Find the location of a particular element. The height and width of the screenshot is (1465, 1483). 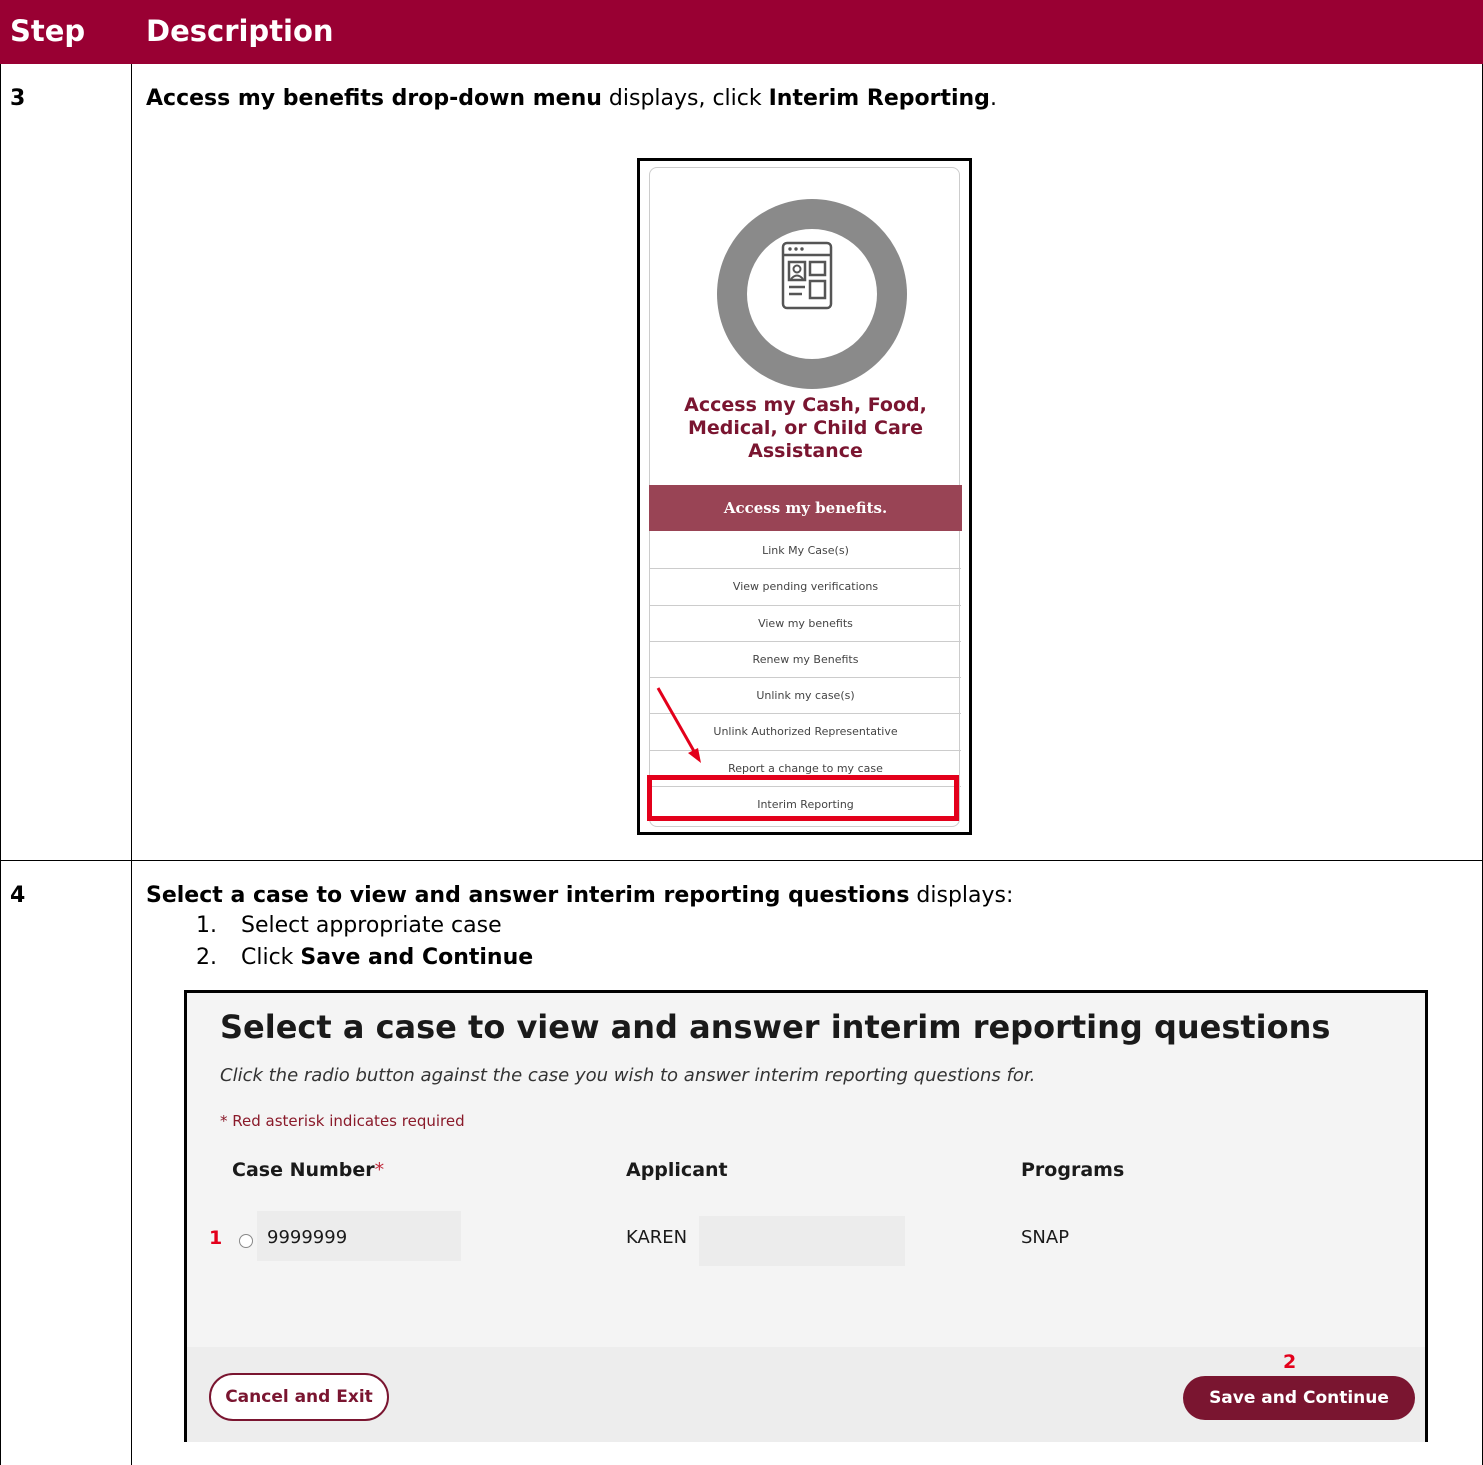

save-and-continue-button: Save and Continue is located at coordinates (1299, 1398).